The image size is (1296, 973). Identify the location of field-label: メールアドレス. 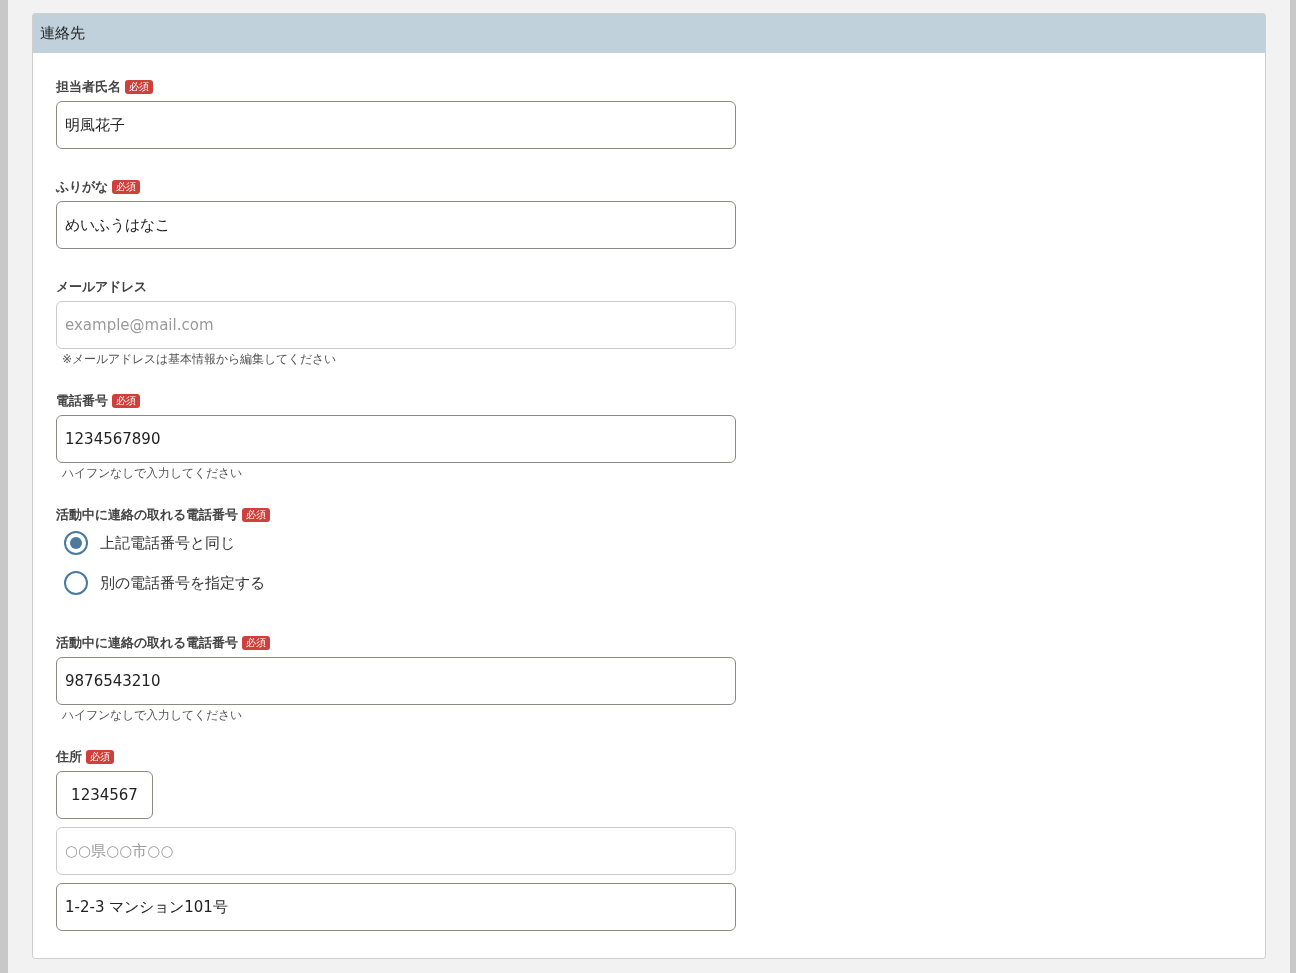
(101, 287).